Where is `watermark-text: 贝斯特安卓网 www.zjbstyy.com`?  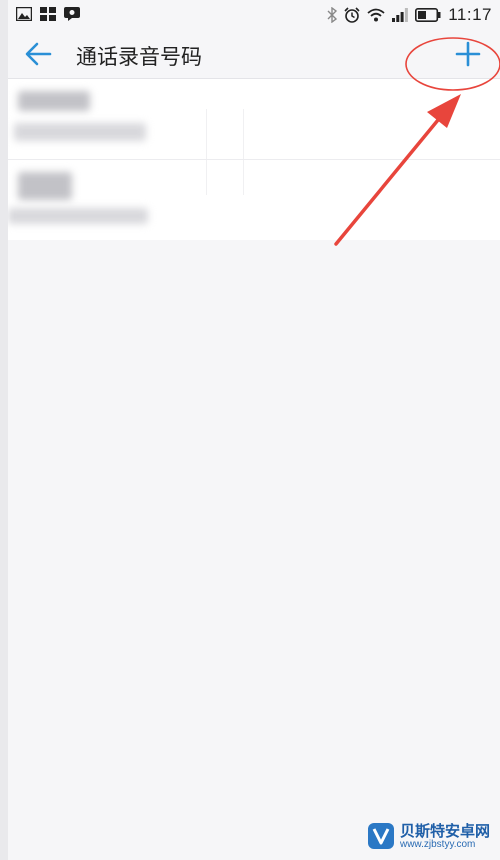
watermark-text: 贝斯特安卓网 www.zjbstyy.com is located at coordinates (444, 835).